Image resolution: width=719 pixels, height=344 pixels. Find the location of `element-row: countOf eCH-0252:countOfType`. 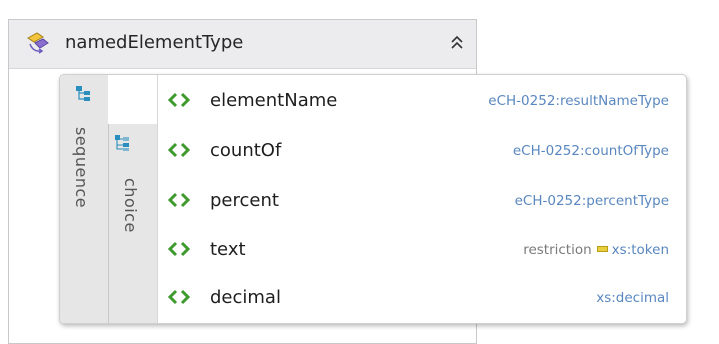

element-row: countOf eCH-0252:countOfType is located at coordinates (422, 151).